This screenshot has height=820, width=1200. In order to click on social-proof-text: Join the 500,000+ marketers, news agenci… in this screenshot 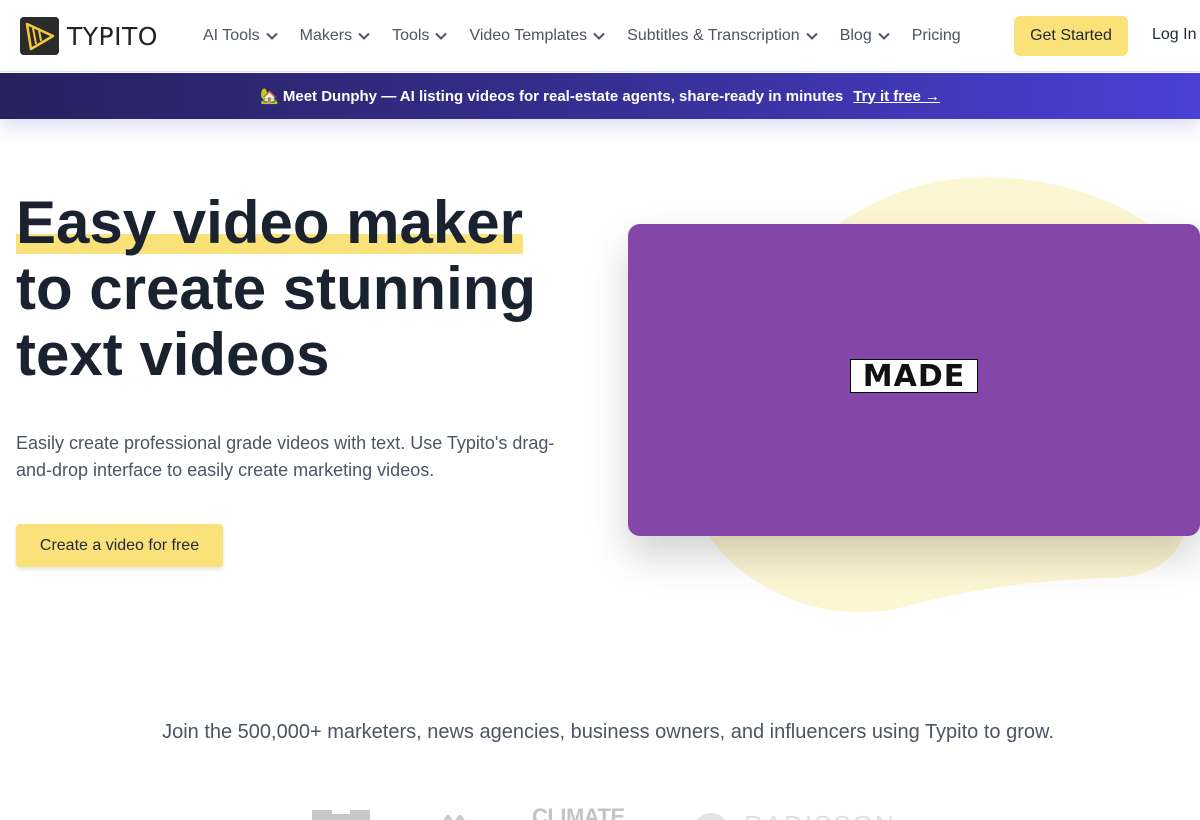, I will do `click(608, 732)`.